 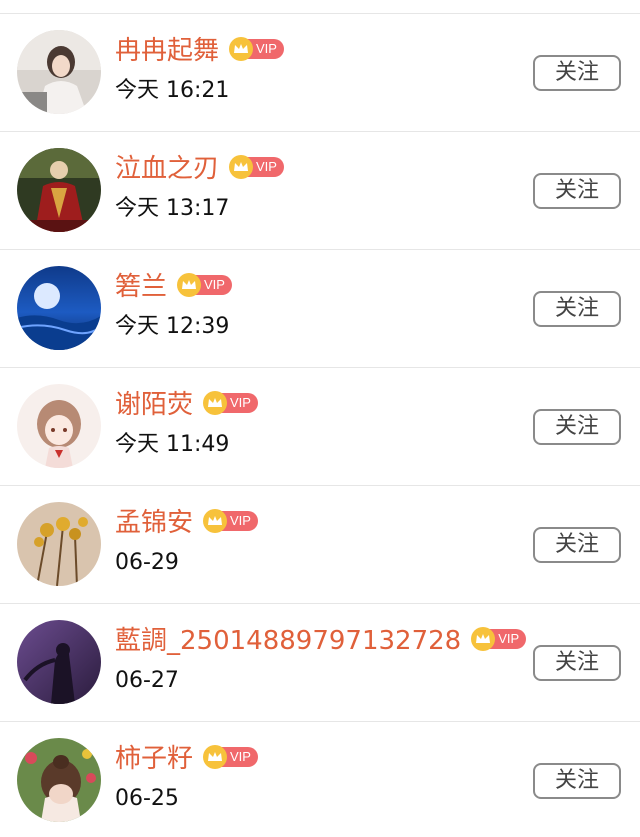 I want to click on user-name: 藍調_25014889797132728 VIP, so click(x=321, y=641).